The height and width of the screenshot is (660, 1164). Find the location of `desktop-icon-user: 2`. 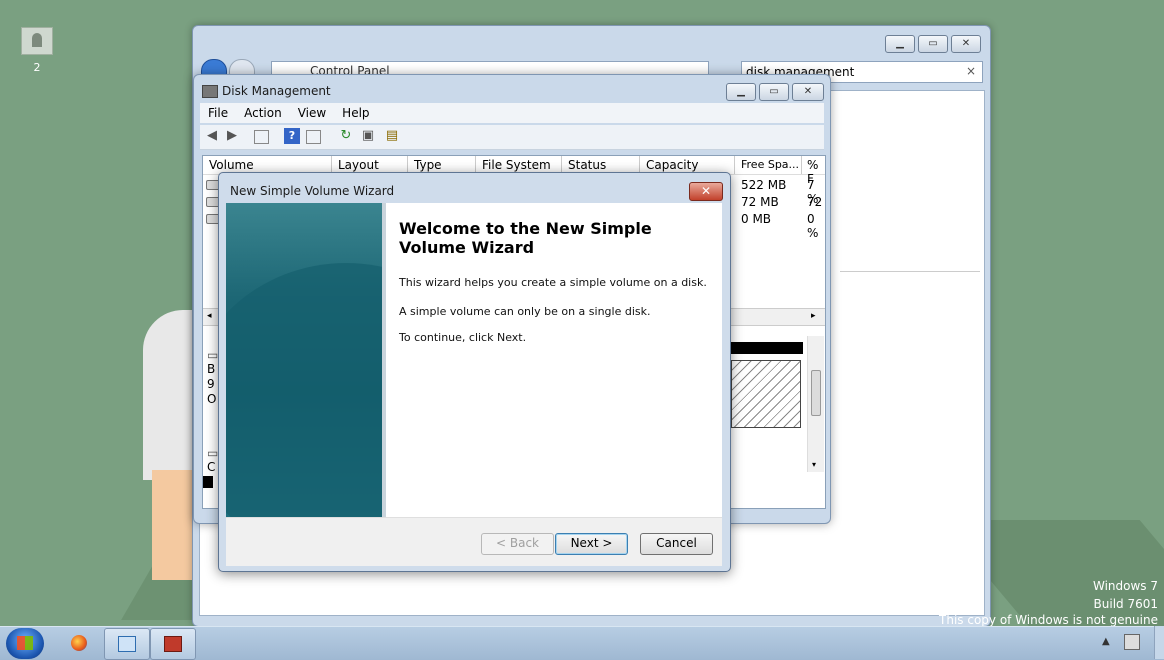

desktop-icon-user: 2 is located at coordinates (37, 51).